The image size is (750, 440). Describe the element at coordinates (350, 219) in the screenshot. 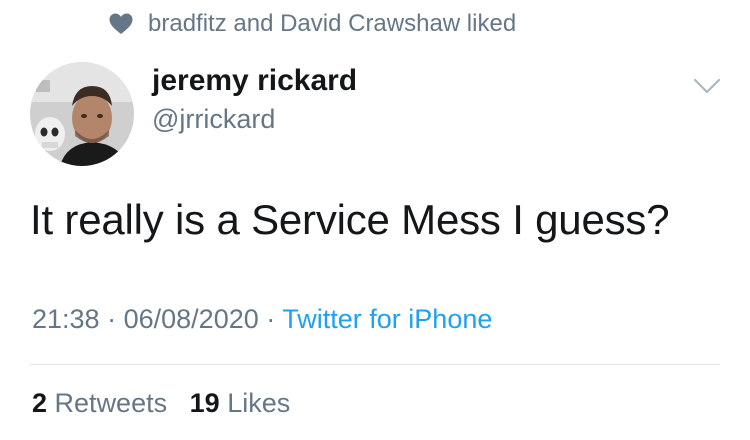

I see `tweet-text: It really is a Service Mess I guess?` at that location.